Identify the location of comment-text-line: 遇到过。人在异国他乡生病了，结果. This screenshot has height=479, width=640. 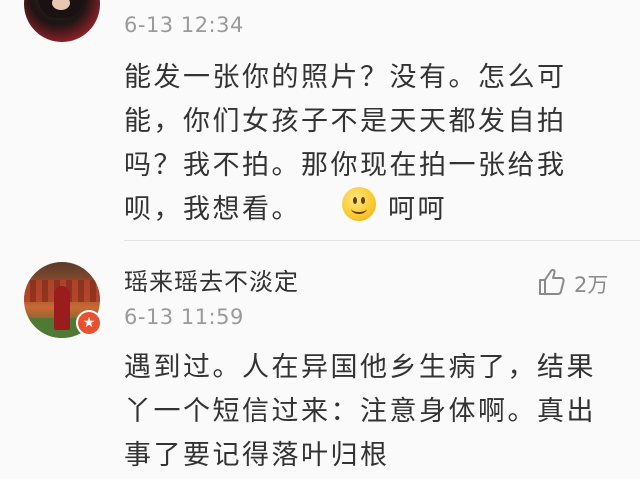
(360, 367).